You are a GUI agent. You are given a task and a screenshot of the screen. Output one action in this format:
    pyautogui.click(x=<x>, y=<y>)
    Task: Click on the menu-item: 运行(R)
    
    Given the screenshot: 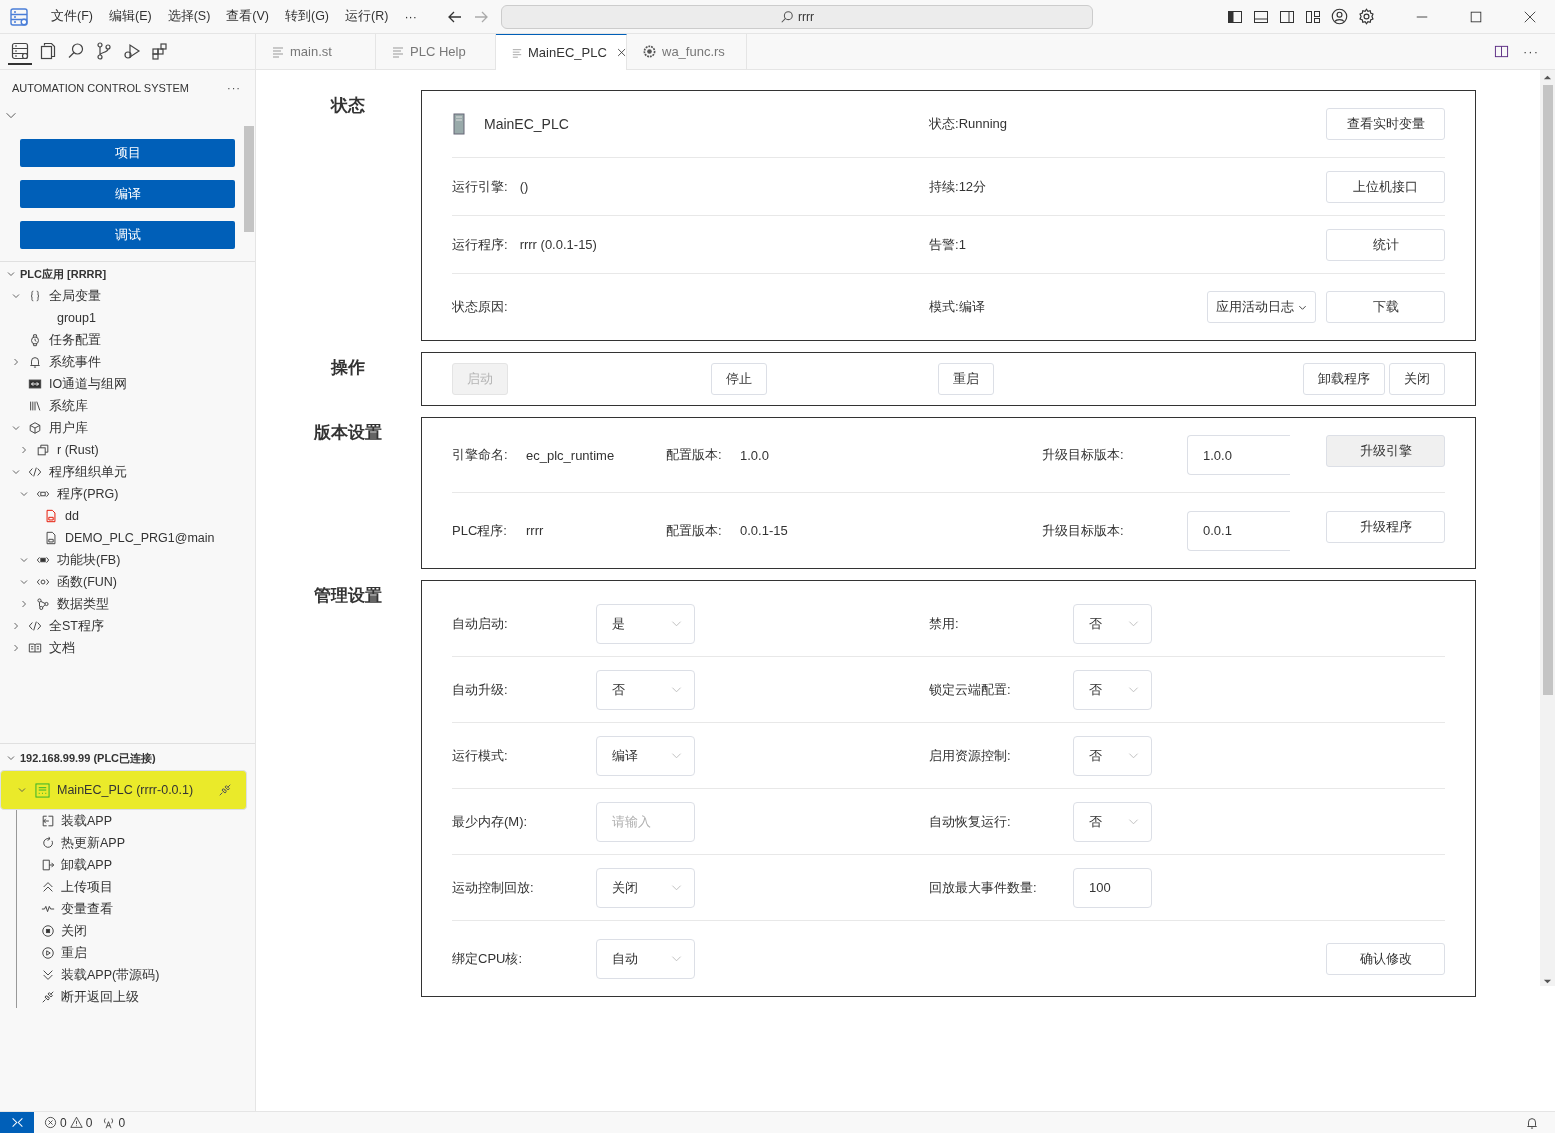 What is the action you would take?
    pyautogui.click(x=367, y=16)
    